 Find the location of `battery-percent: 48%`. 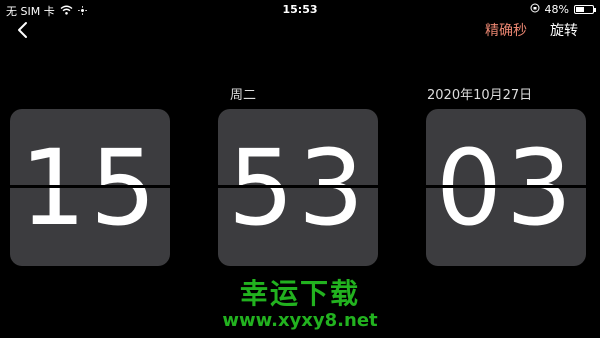

battery-percent: 48% is located at coordinates (556, 9).